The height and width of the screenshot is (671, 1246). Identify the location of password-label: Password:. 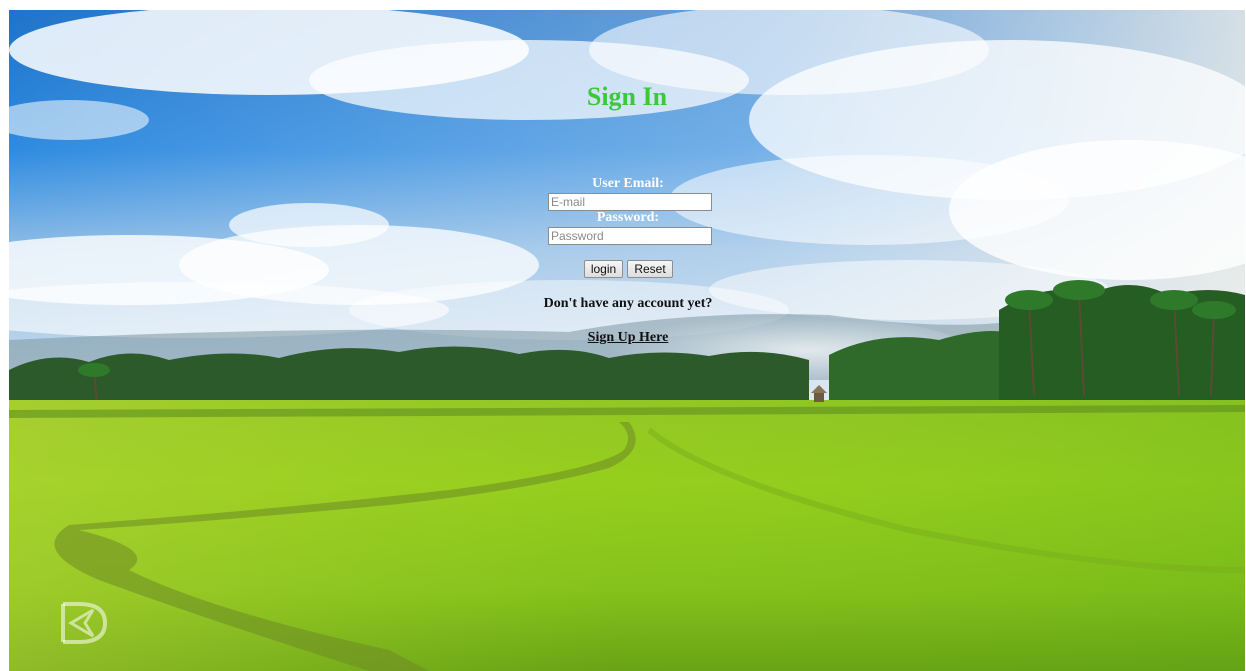
(628, 217).